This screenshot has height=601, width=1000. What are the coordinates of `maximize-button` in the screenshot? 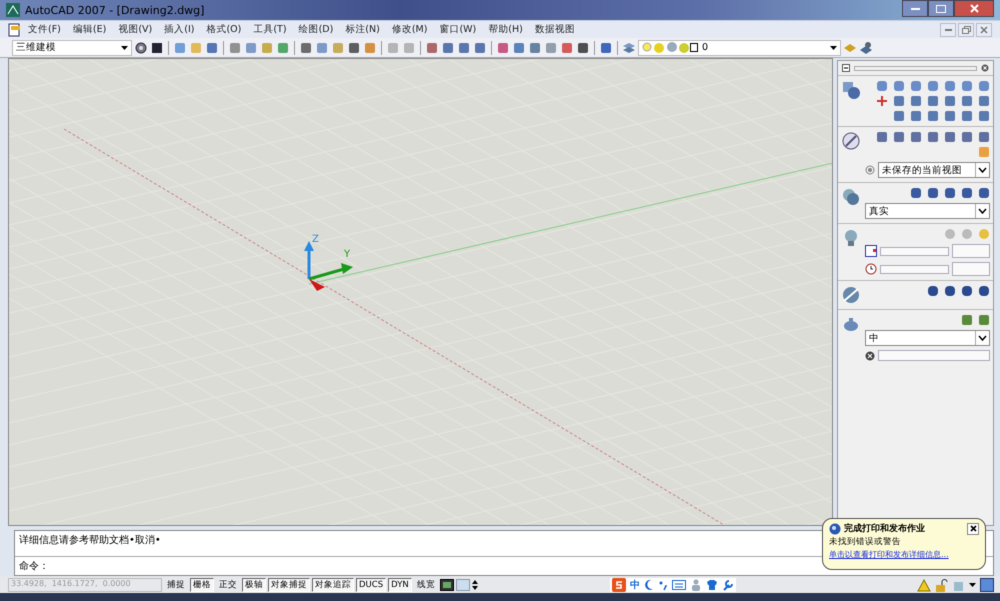 It's located at (941, 8).